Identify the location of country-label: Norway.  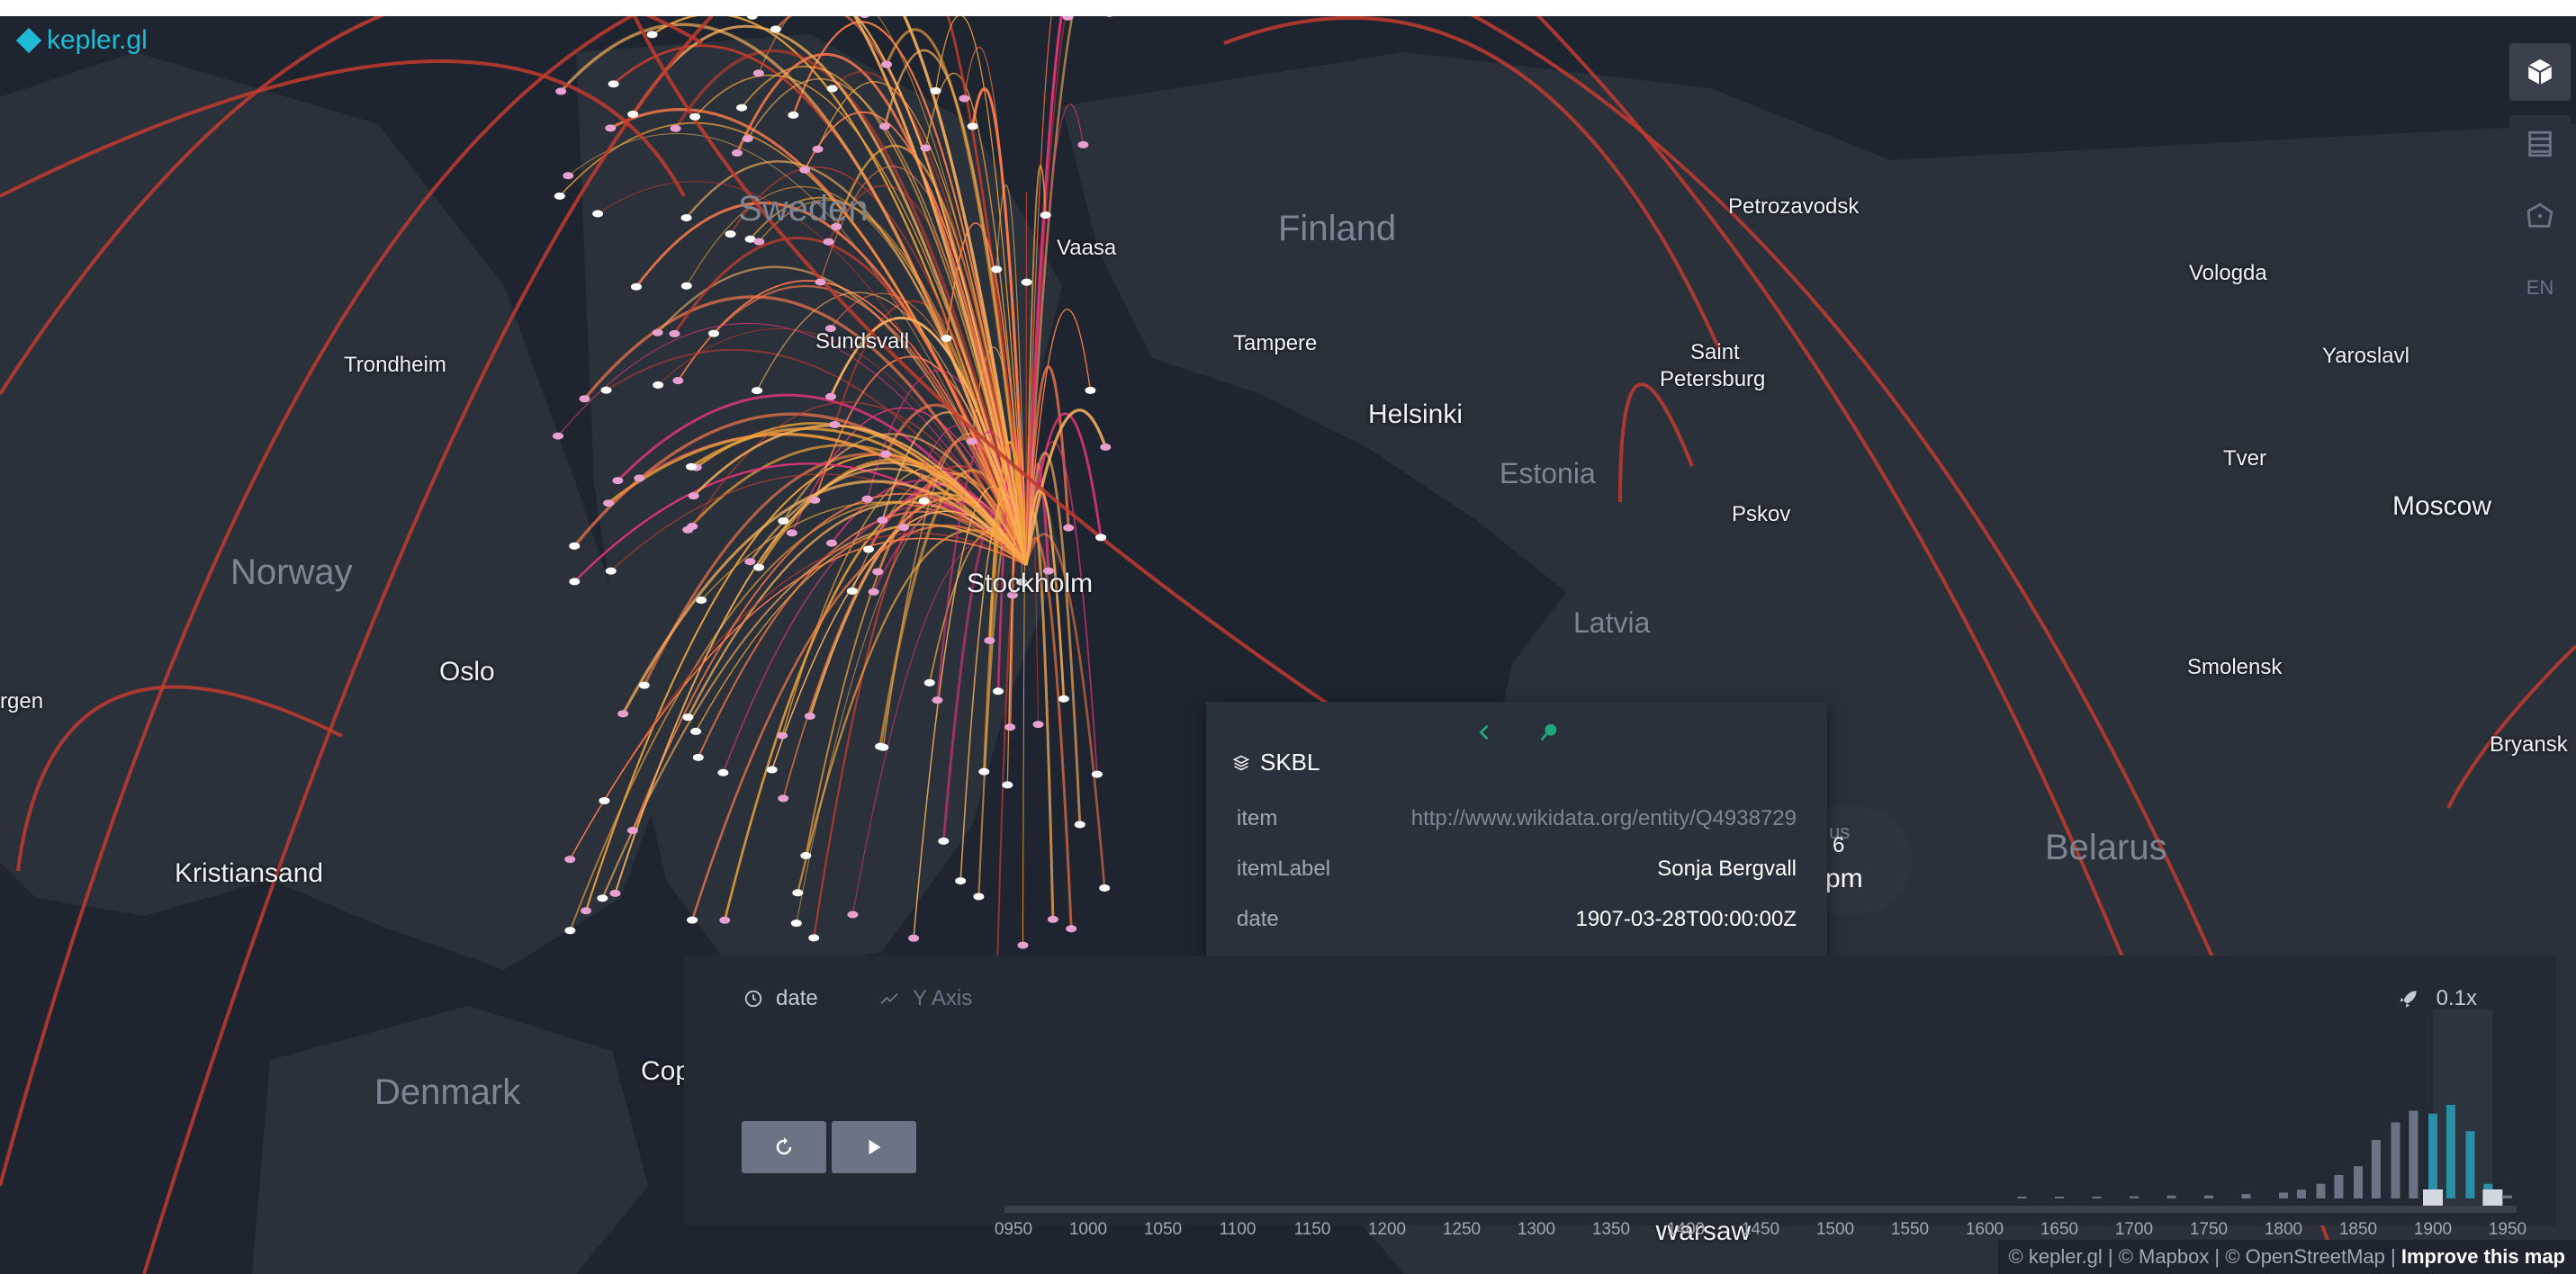
(291, 572).